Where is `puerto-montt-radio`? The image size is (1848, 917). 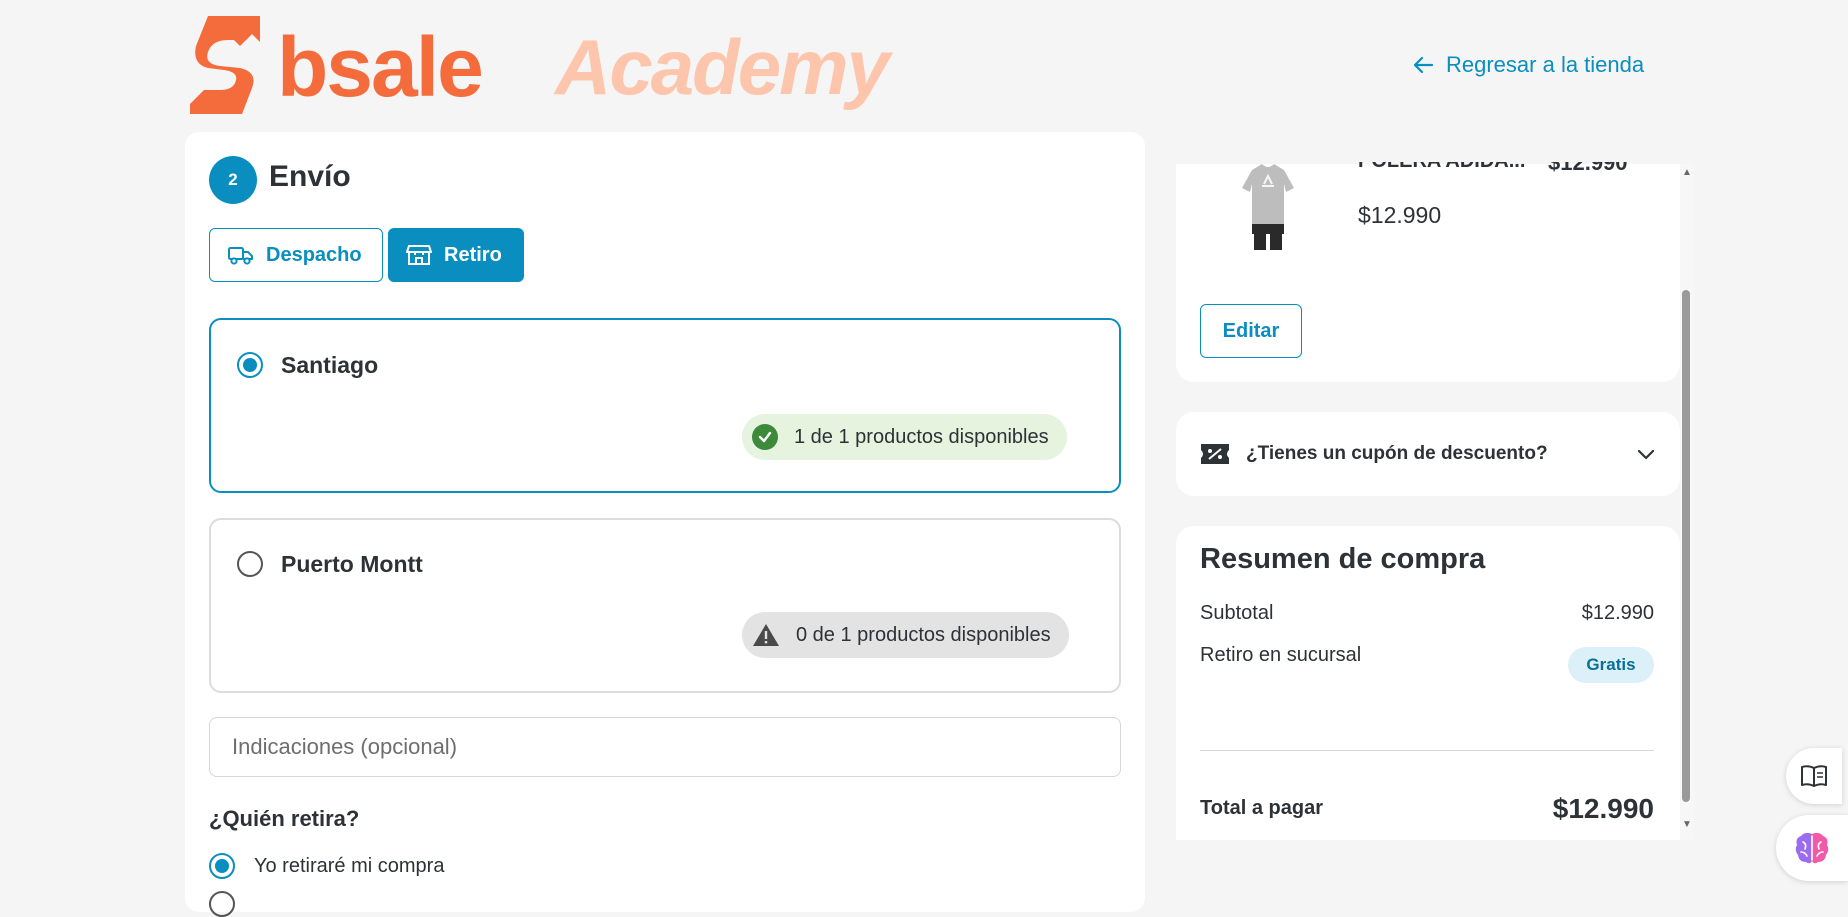
puerto-montt-radio is located at coordinates (250, 564).